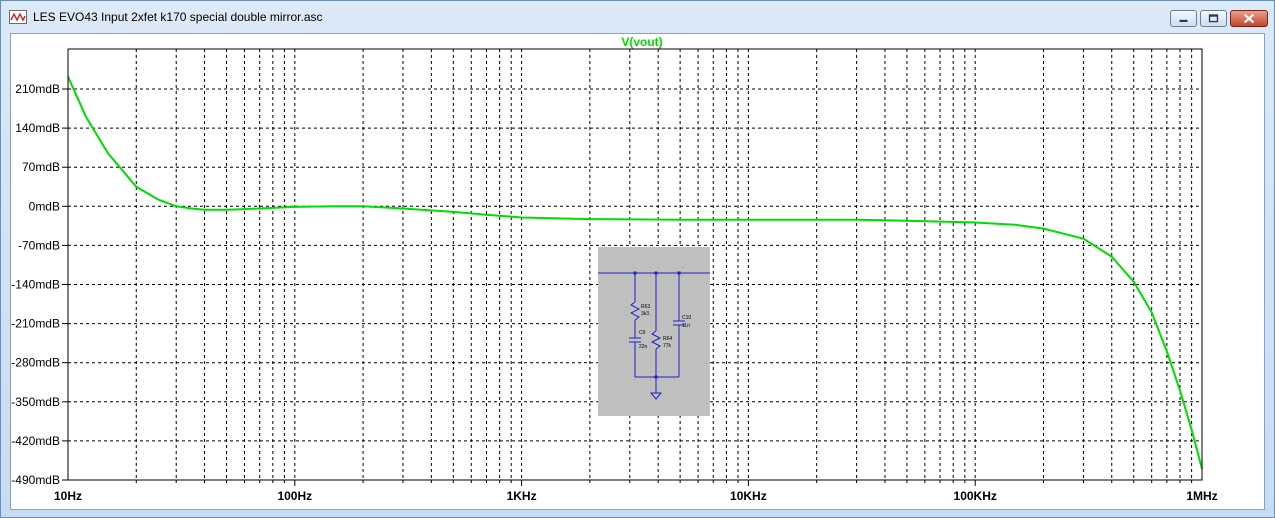  I want to click on label-c10: C10, so click(686, 318).